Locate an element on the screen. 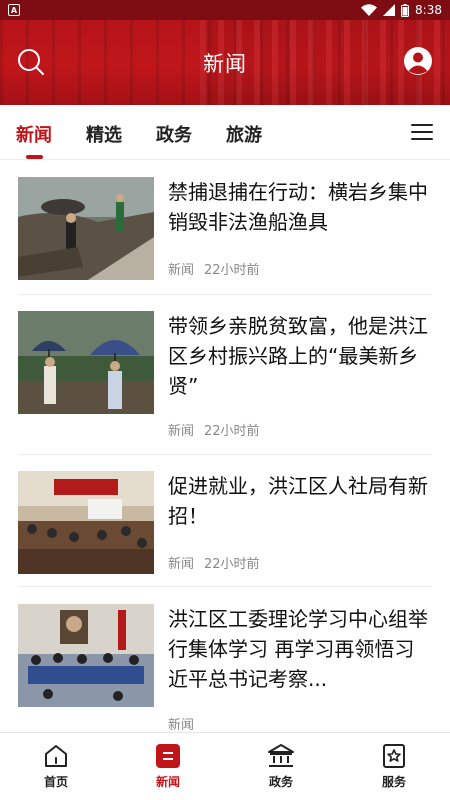 This screenshot has width=450, height=800. news-item: 洪江区工委理论学习中心组举行集体学习 再学习再领悟习近平总书记考察... 新闻 is located at coordinates (225, 668).